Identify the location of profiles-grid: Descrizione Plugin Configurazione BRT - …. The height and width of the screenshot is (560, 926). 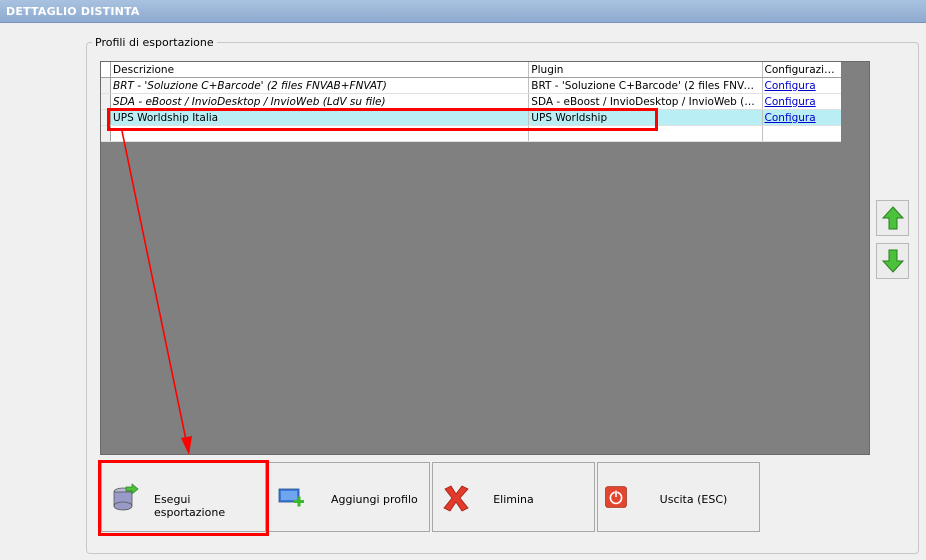
(471, 102).